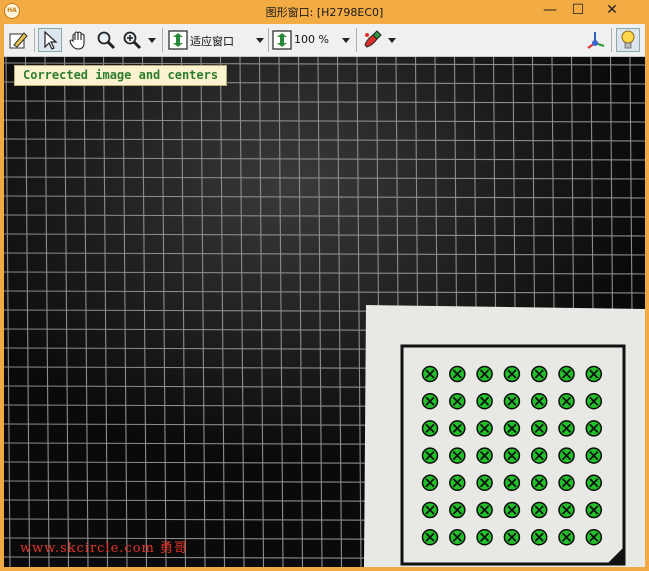  What do you see at coordinates (346, 40) in the screenshot?
I see `zoom-percent-dropdown` at bounding box center [346, 40].